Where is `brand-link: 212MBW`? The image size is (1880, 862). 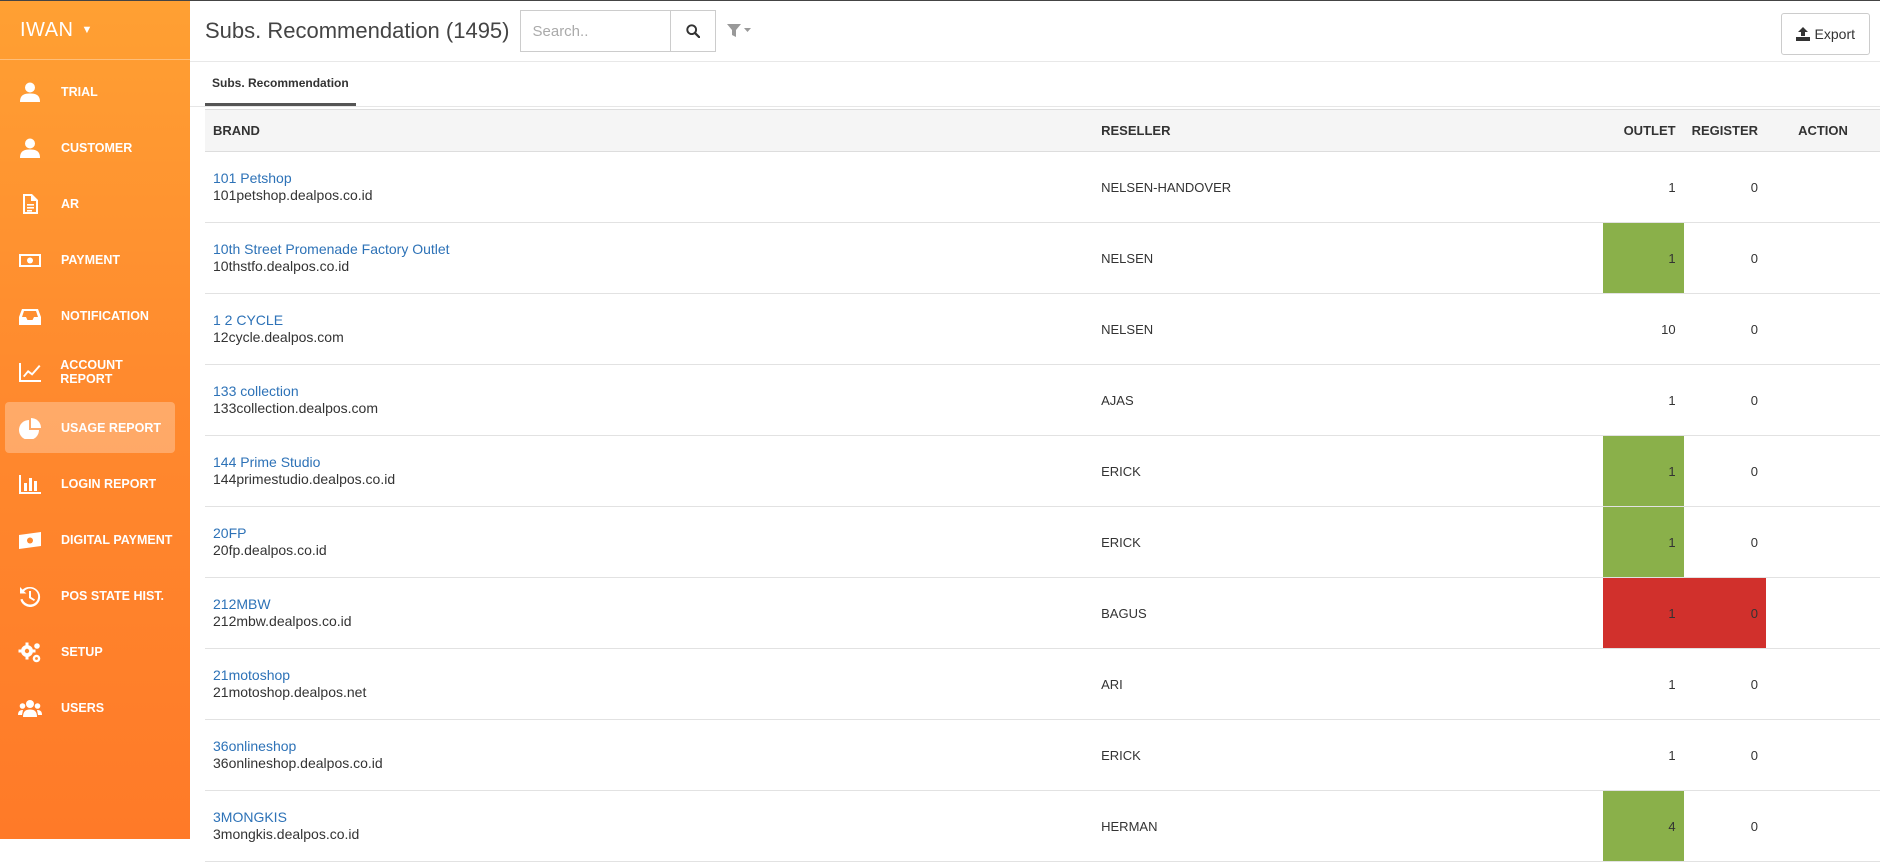
brand-link: 212MBW is located at coordinates (649, 604).